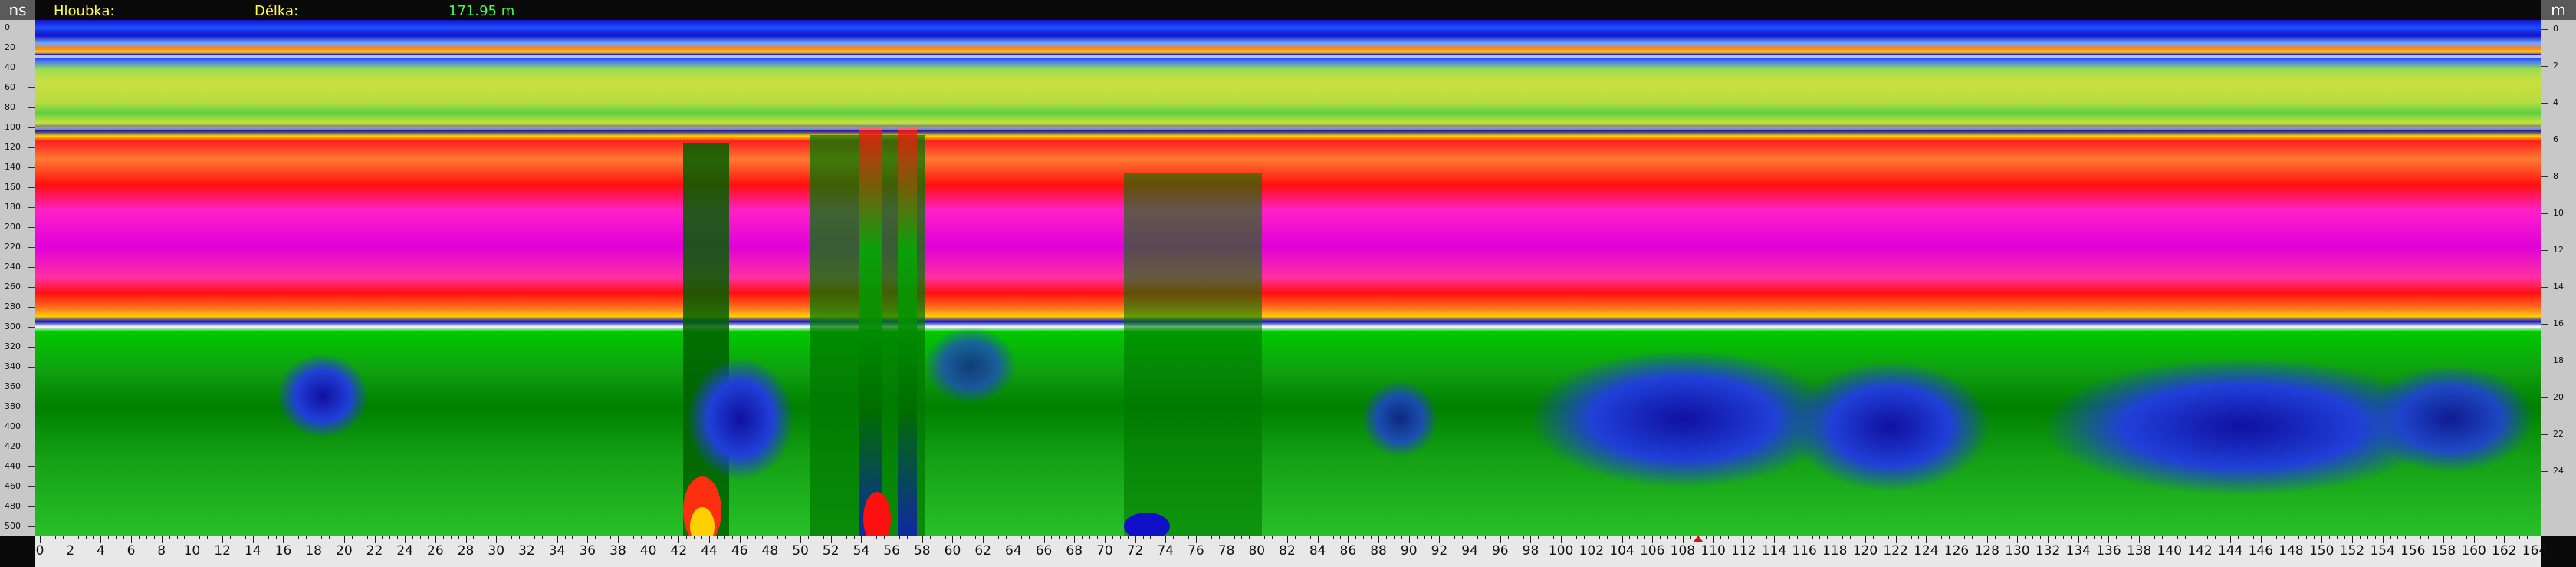 The height and width of the screenshot is (567, 2576). What do you see at coordinates (1698, 539) in the screenshot?
I see `cursor-position-marker` at bounding box center [1698, 539].